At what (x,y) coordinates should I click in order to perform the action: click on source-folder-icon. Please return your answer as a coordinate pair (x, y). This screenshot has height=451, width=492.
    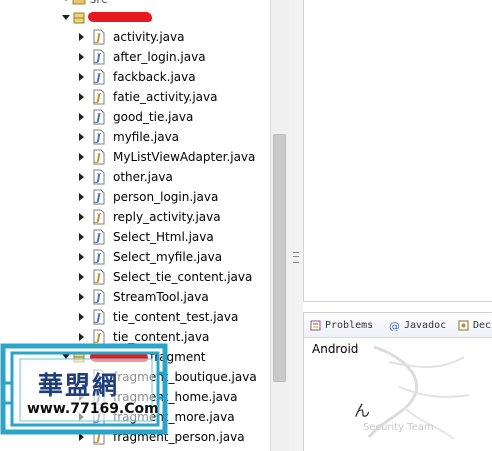
    Looking at the image, I should click on (79, 3).